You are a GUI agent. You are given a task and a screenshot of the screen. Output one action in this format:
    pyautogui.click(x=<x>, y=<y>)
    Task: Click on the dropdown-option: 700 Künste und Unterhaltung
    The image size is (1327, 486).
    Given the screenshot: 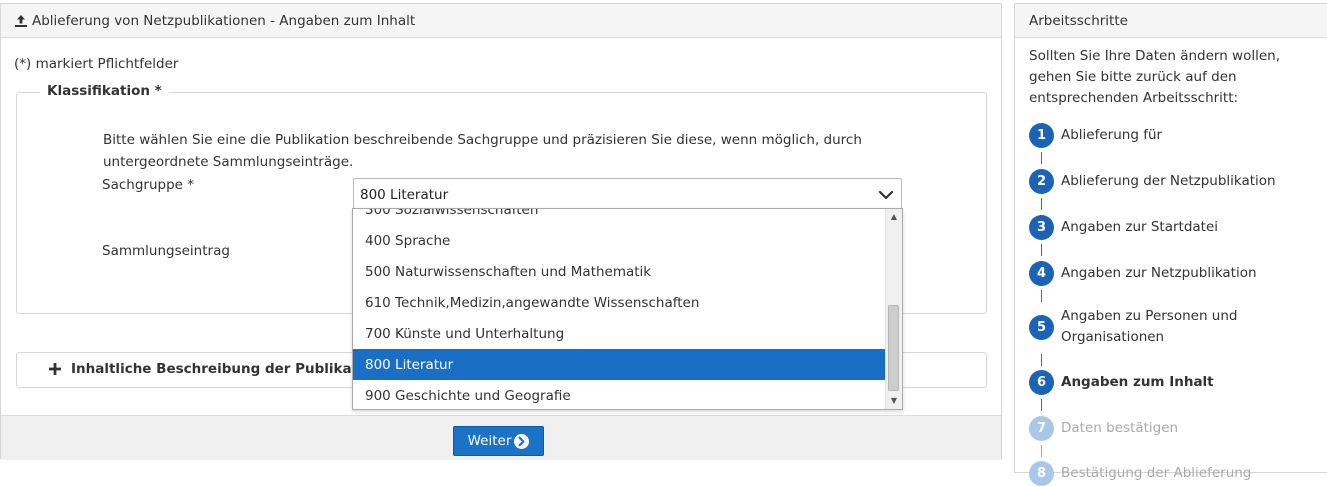 What is the action you would take?
    pyautogui.click(x=619, y=333)
    